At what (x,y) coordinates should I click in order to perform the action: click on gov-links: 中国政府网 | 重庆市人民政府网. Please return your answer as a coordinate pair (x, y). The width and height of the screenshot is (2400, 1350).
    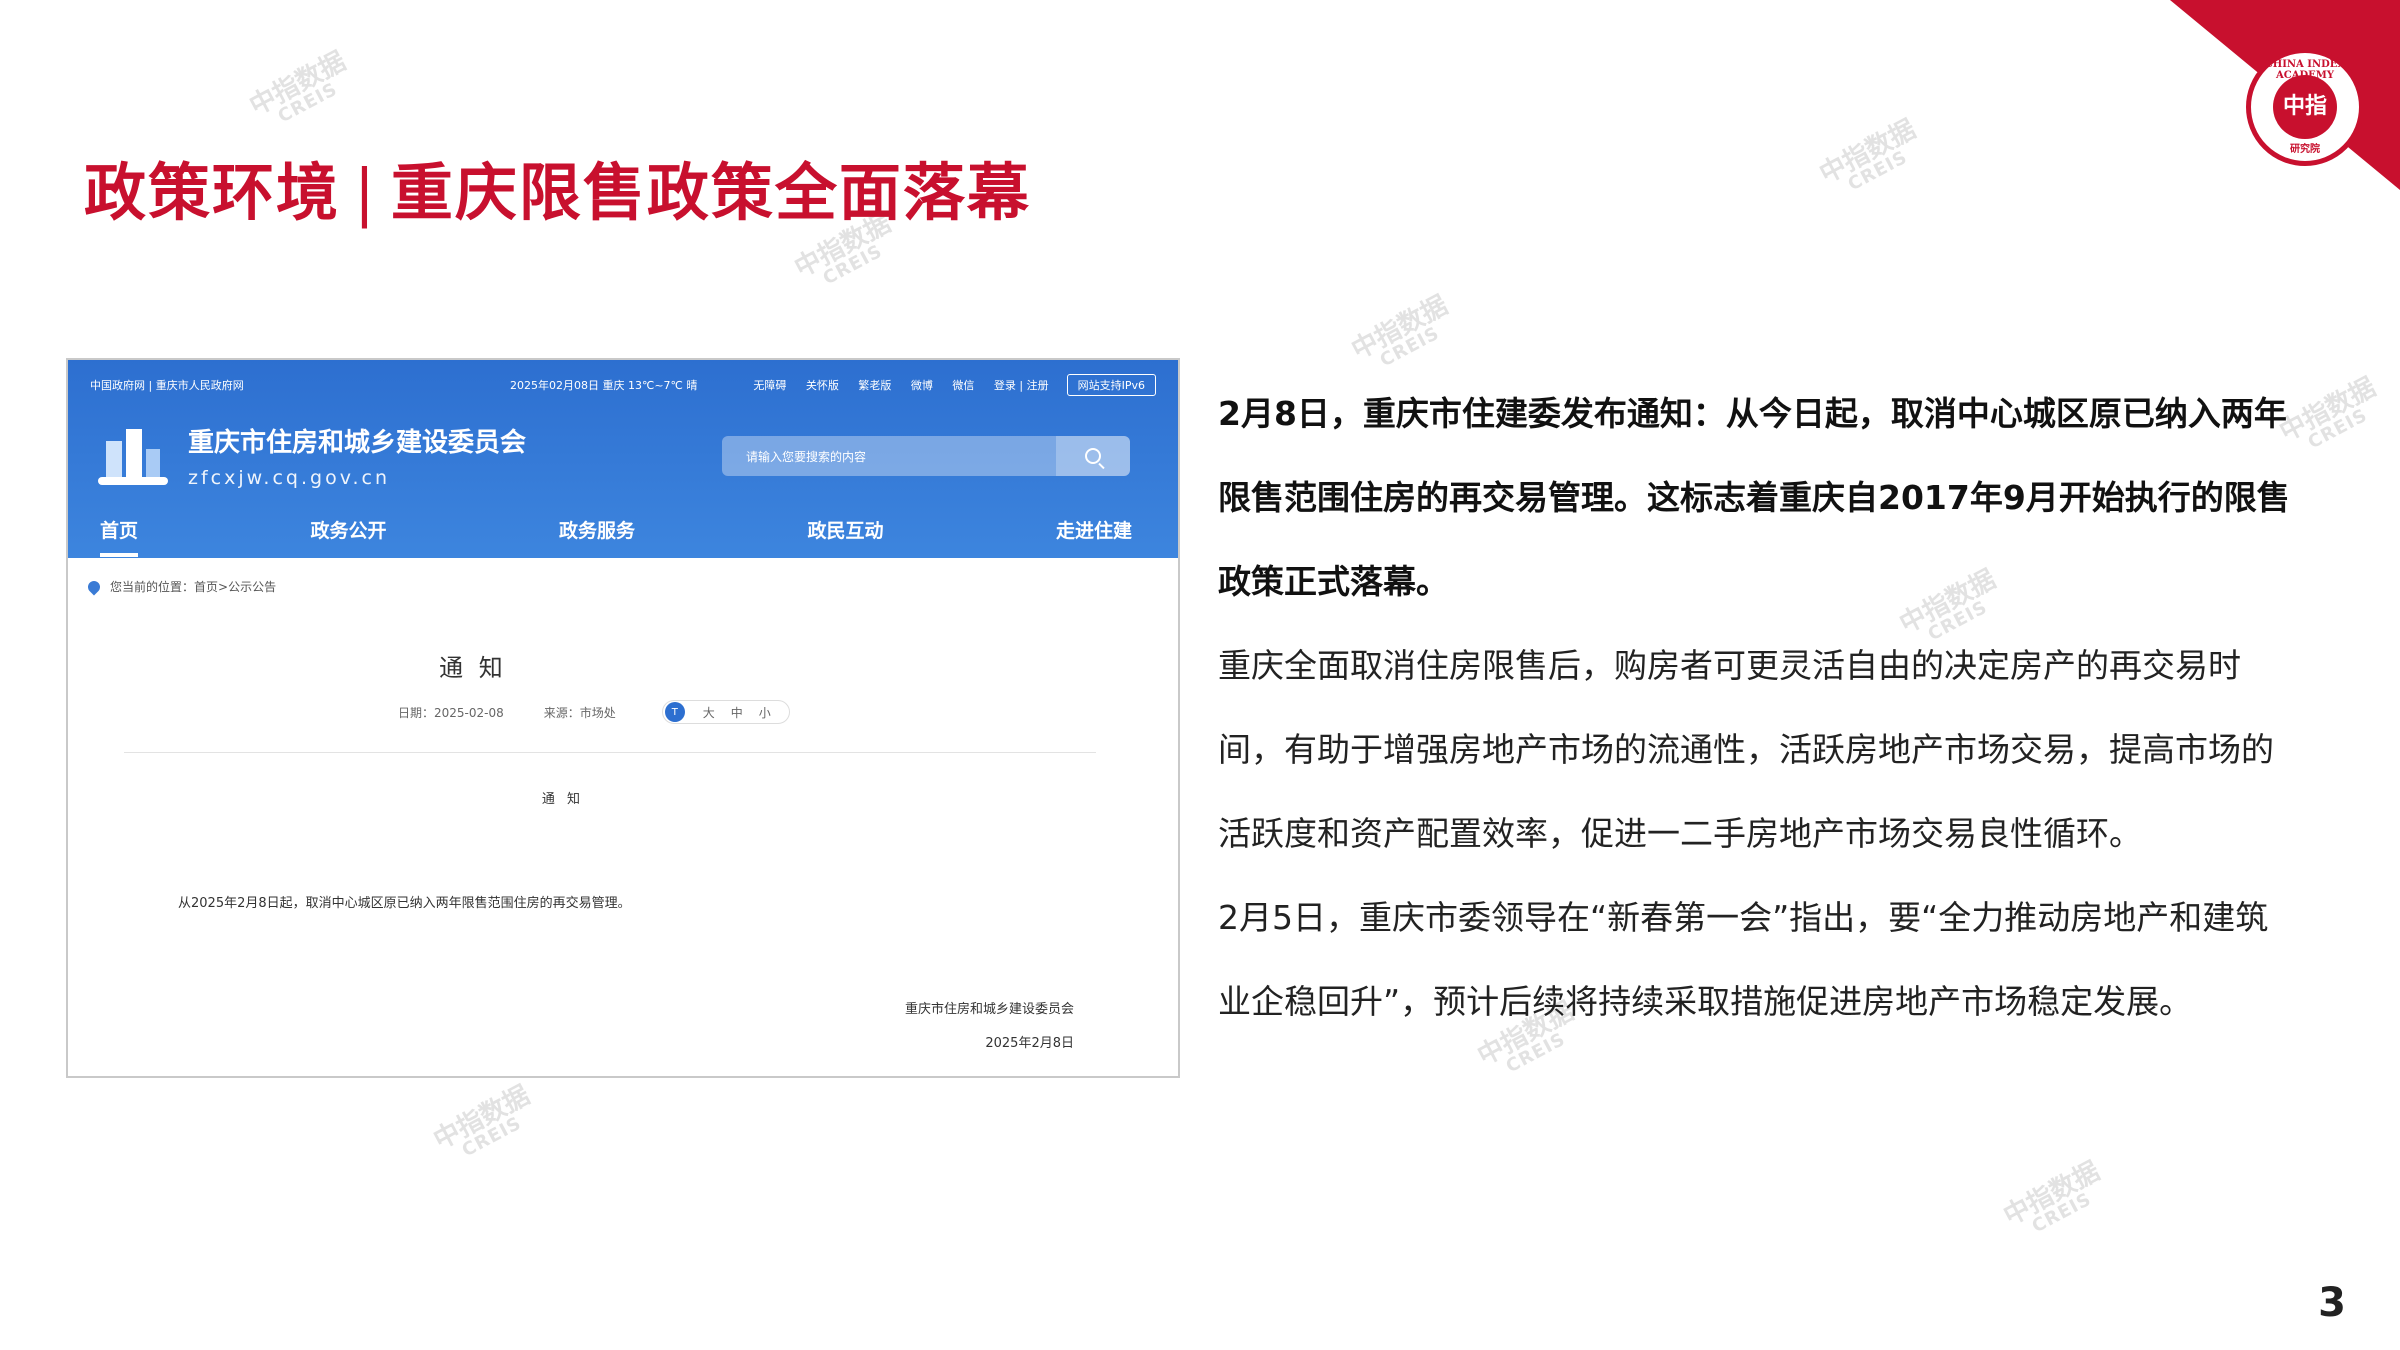
    Looking at the image, I should click on (300, 385).